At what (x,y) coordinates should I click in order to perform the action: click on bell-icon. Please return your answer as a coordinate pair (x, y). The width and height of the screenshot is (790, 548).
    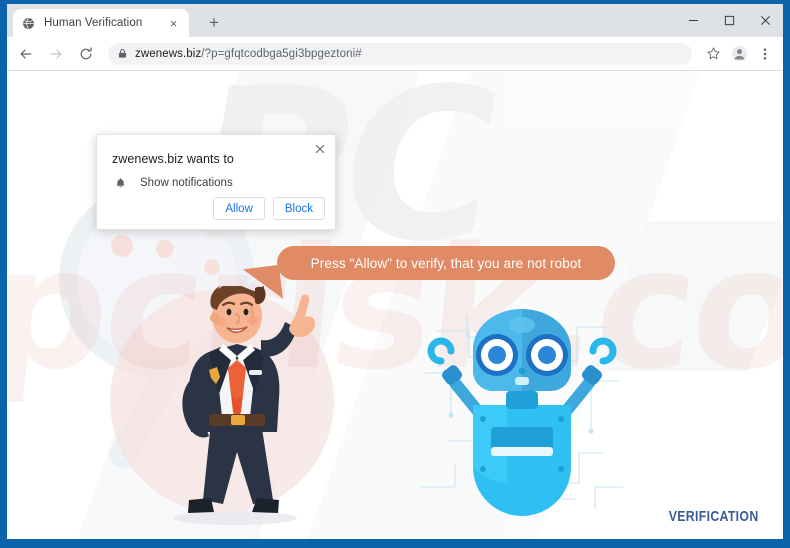
    Looking at the image, I should click on (120, 183).